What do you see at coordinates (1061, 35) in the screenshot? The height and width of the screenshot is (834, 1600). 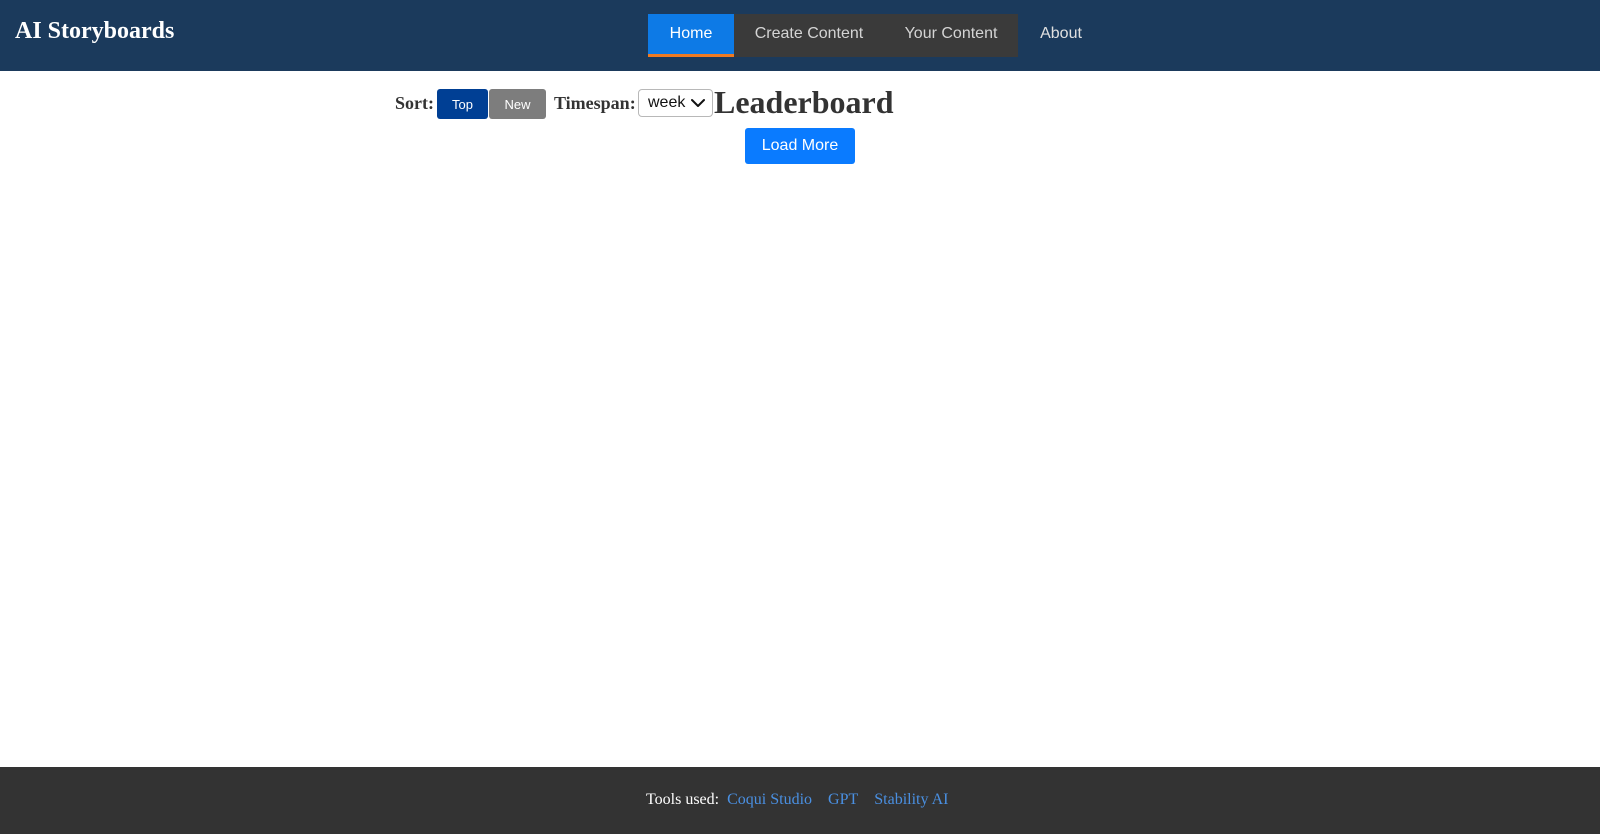 I see `nav-about: About` at bounding box center [1061, 35].